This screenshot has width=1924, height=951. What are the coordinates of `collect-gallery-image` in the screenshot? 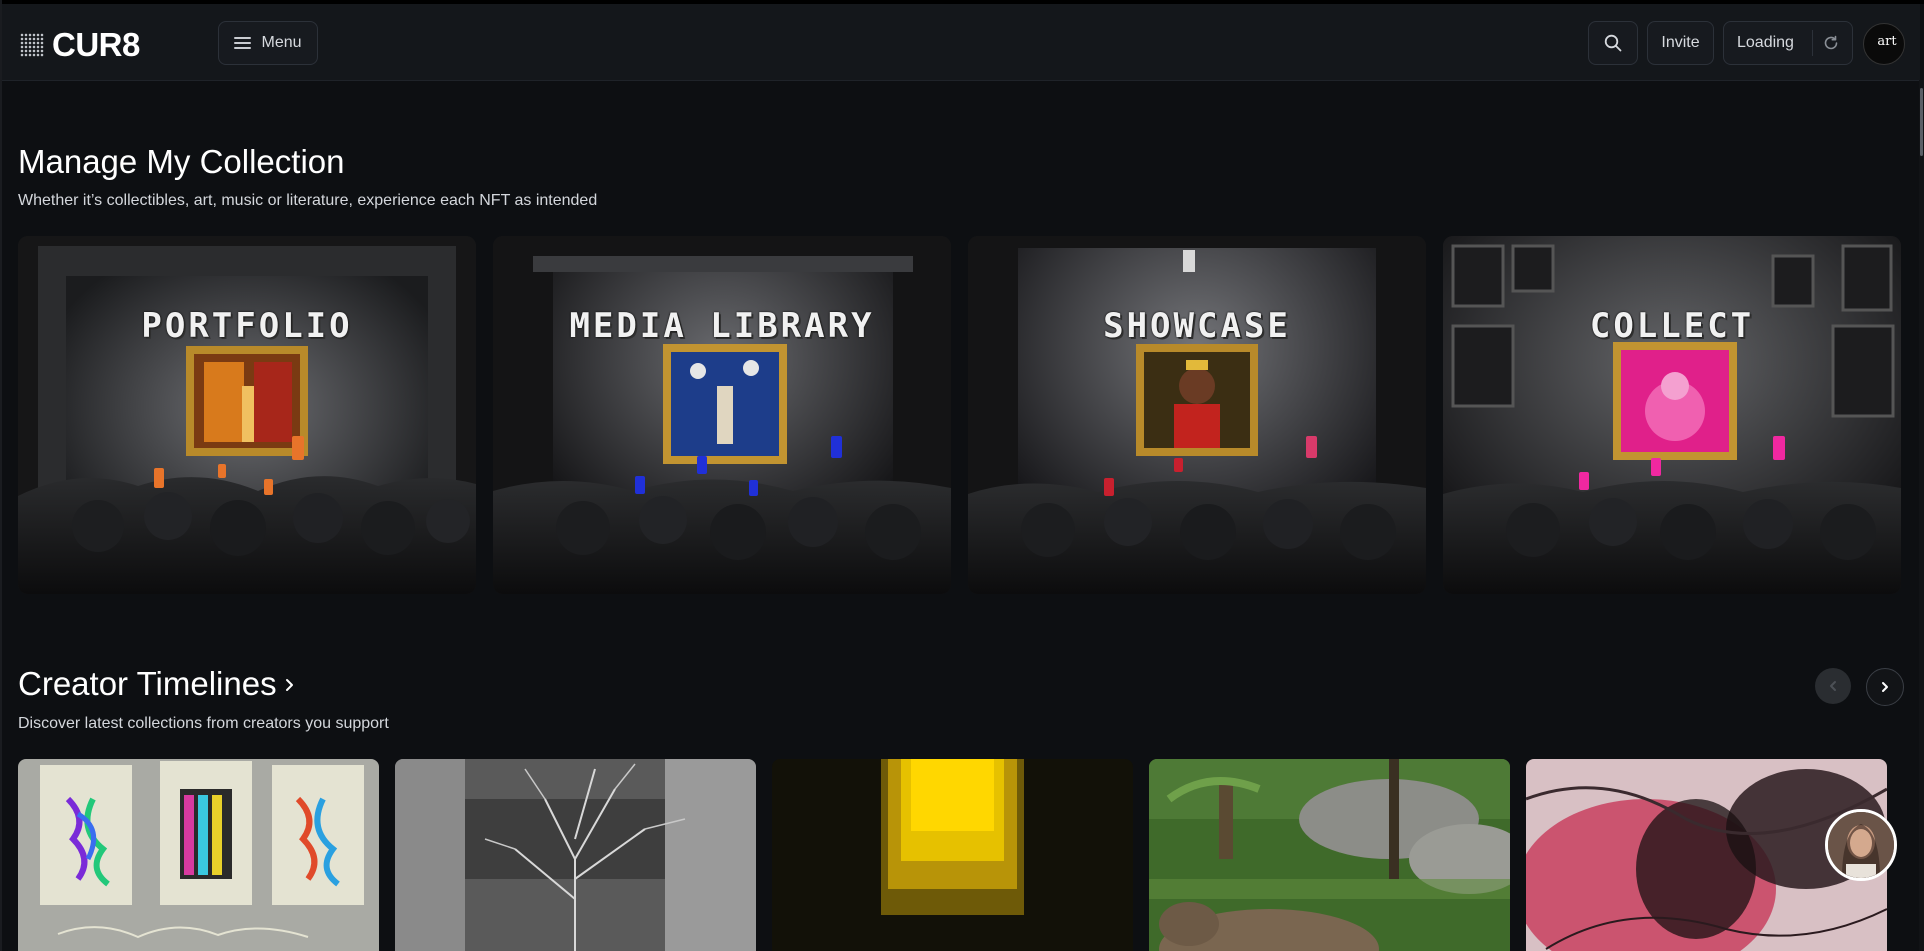 It's located at (1672, 415).